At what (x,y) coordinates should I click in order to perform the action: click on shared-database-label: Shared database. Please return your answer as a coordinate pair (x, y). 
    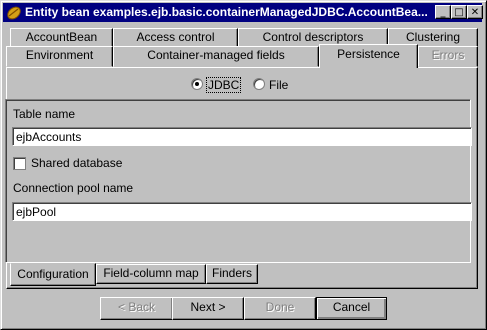
    Looking at the image, I should click on (76, 163).